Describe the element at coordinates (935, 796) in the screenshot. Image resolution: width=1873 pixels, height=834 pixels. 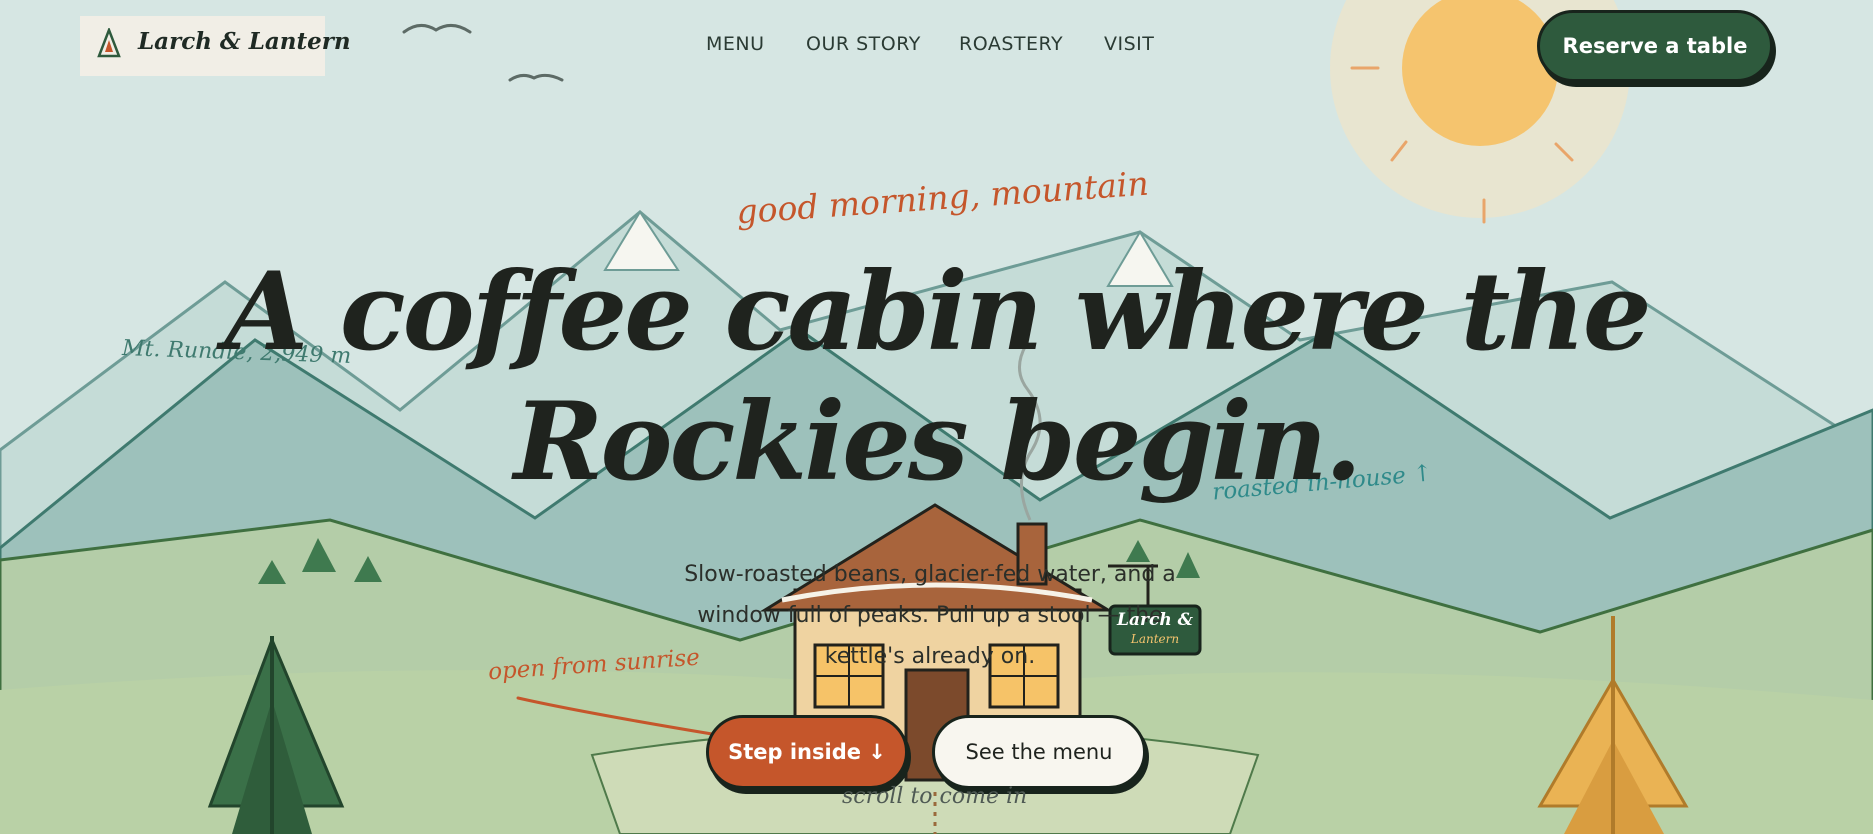
I see `scroll-hint: scroll to come in` at that location.